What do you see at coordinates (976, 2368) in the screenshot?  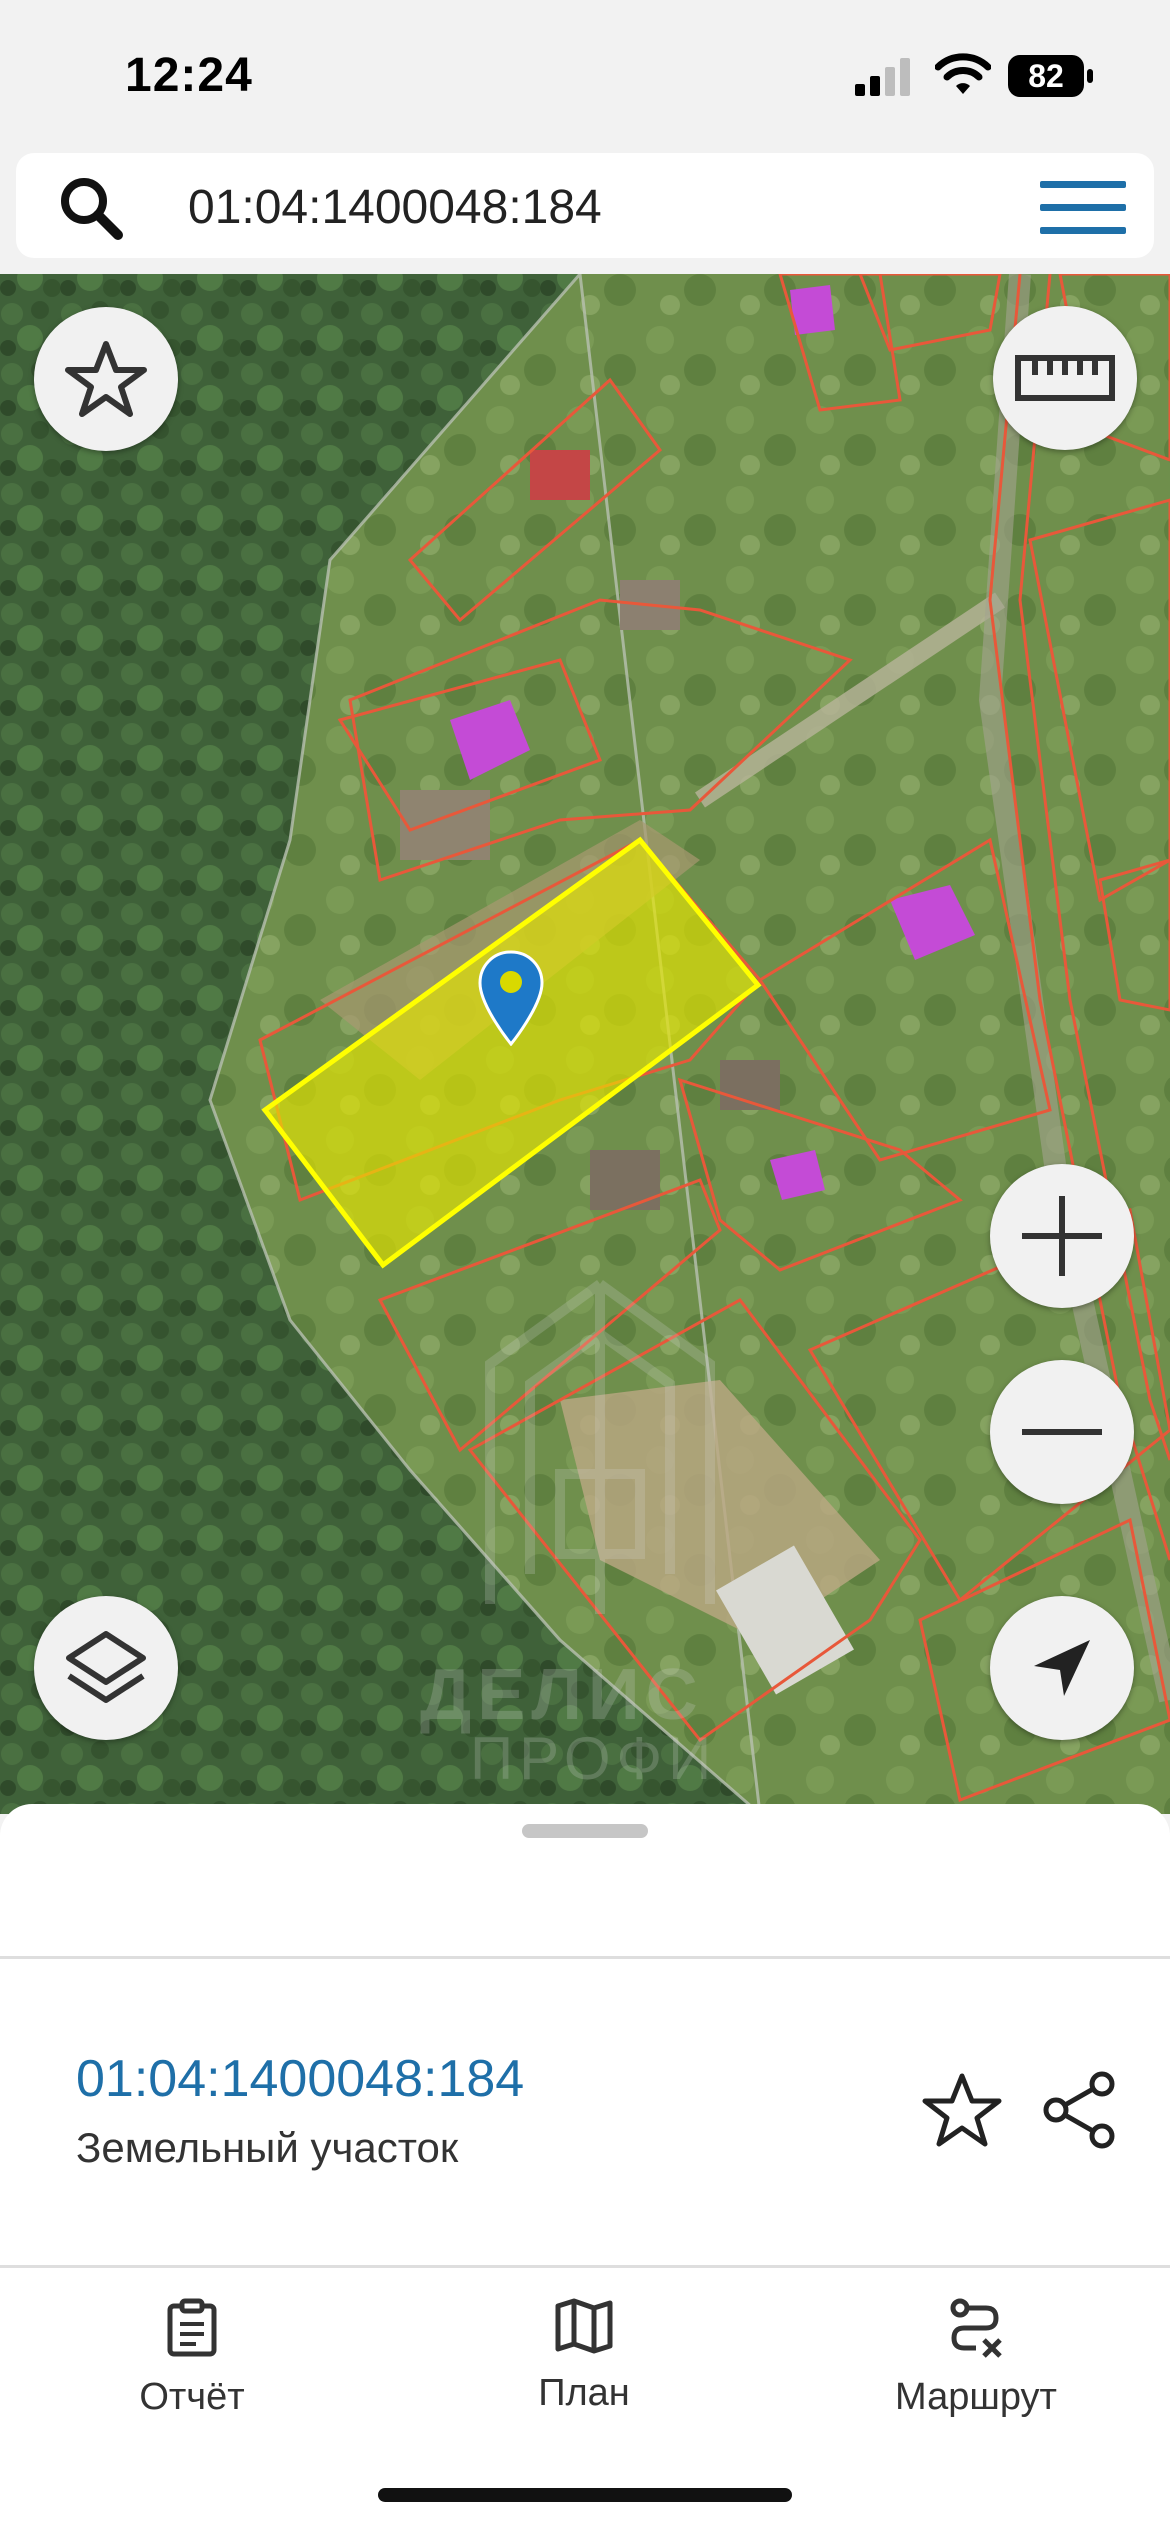 I see `tab-route: Маршрут` at bounding box center [976, 2368].